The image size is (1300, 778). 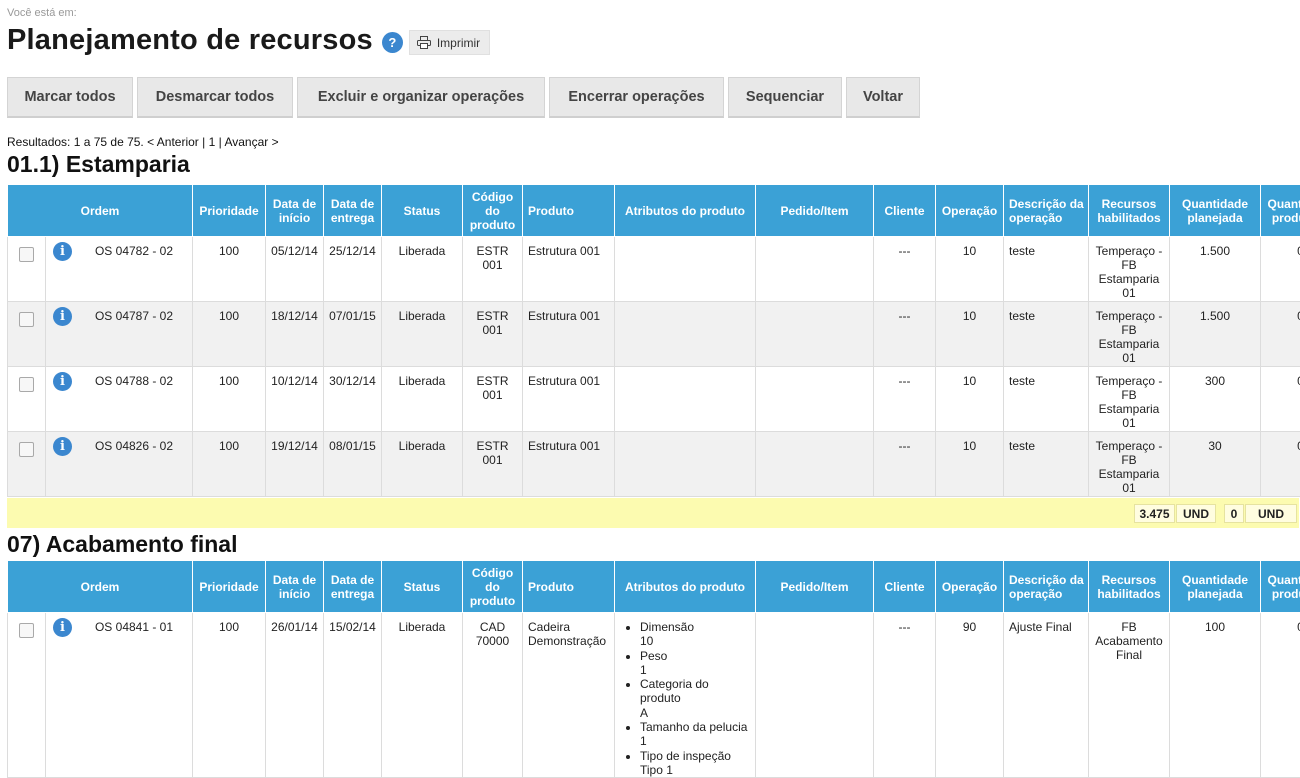 What do you see at coordinates (1280, 464) in the screenshot?
I see `quantidade-produzida-cell: 0` at bounding box center [1280, 464].